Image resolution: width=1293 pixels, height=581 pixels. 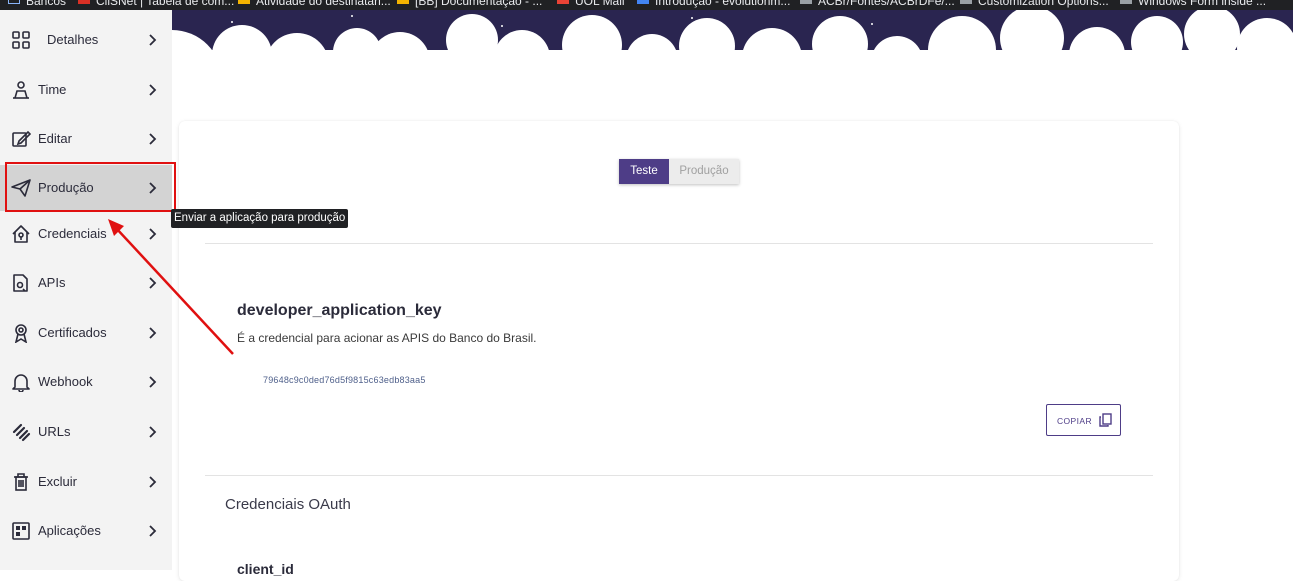 I want to click on sidebar-item-label: Certificados, so click(x=72, y=332).